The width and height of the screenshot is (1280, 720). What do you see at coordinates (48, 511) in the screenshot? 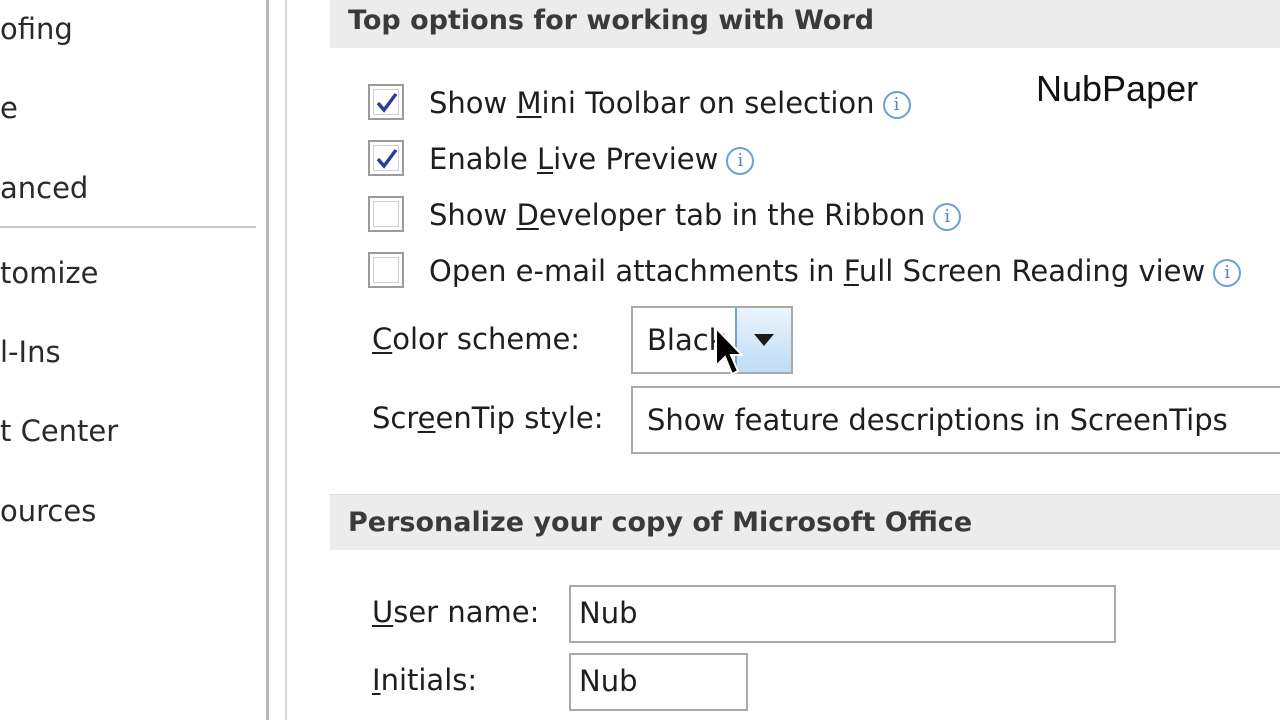
I see `nav-item-resources: ources` at bounding box center [48, 511].